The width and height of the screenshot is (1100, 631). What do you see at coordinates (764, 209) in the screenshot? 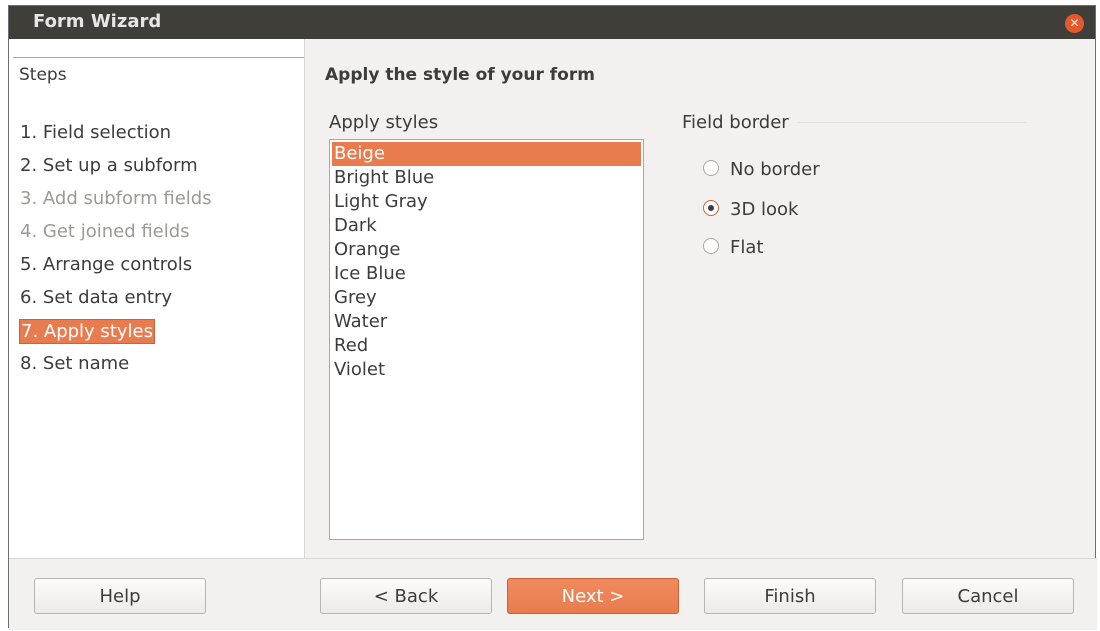
I see `radio-3d-look-label: 3D look` at bounding box center [764, 209].